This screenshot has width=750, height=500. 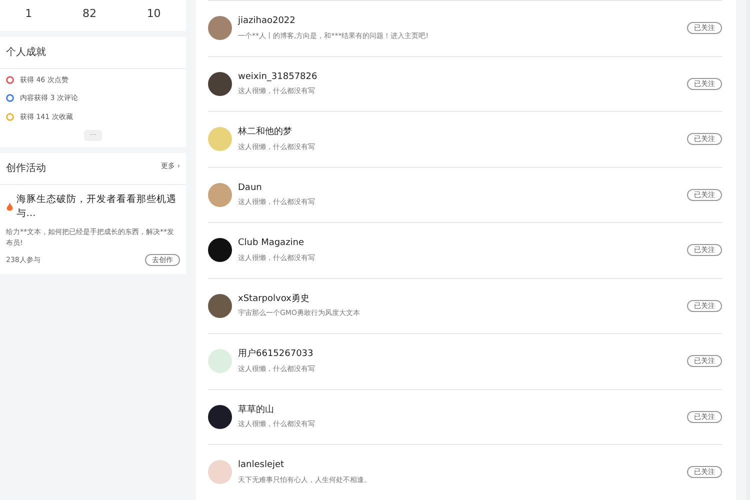 I want to click on user-name: xStarpolvox勇史, so click(x=459, y=299).